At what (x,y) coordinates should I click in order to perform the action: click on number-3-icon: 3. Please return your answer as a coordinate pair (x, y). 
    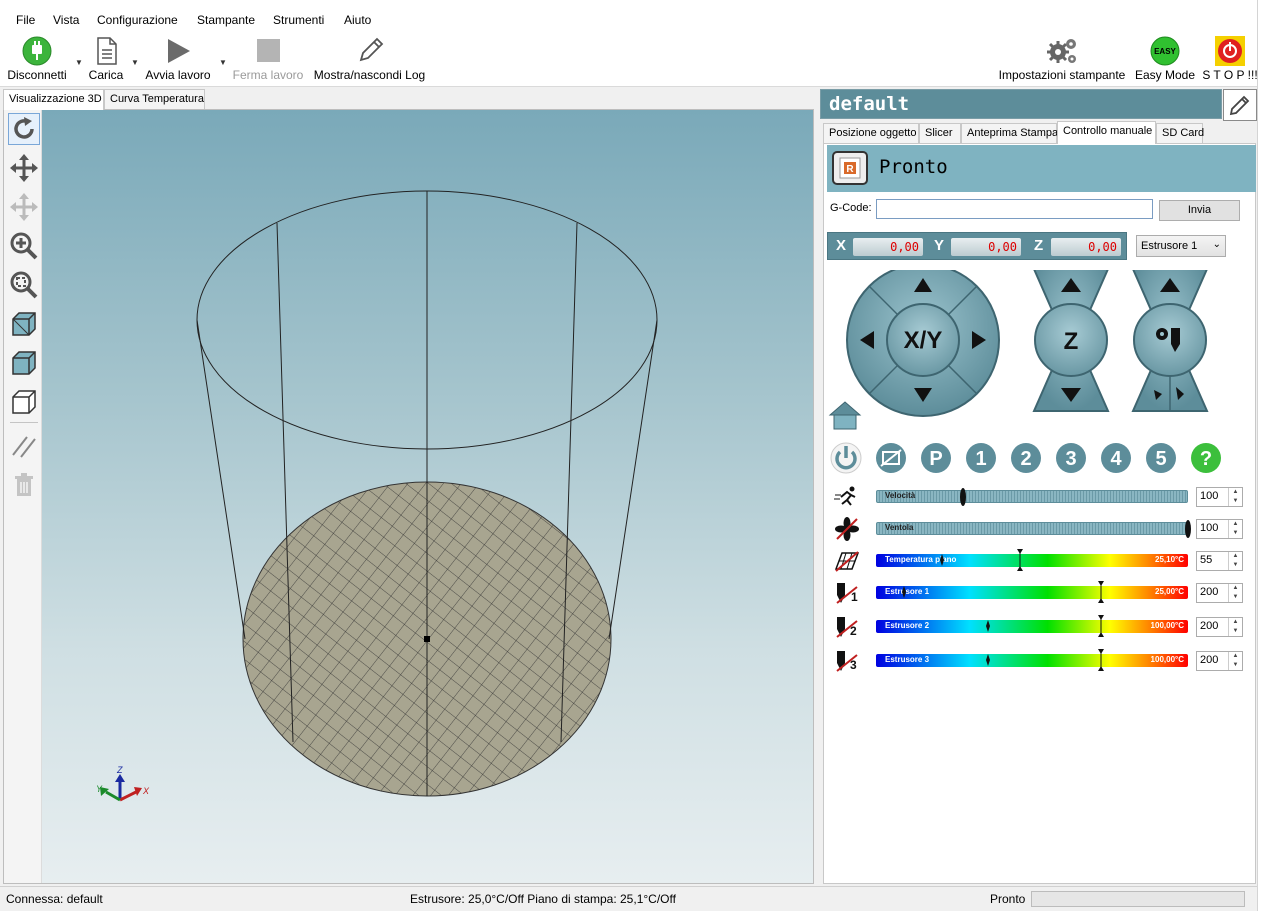
    Looking at the image, I should click on (1071, 458).